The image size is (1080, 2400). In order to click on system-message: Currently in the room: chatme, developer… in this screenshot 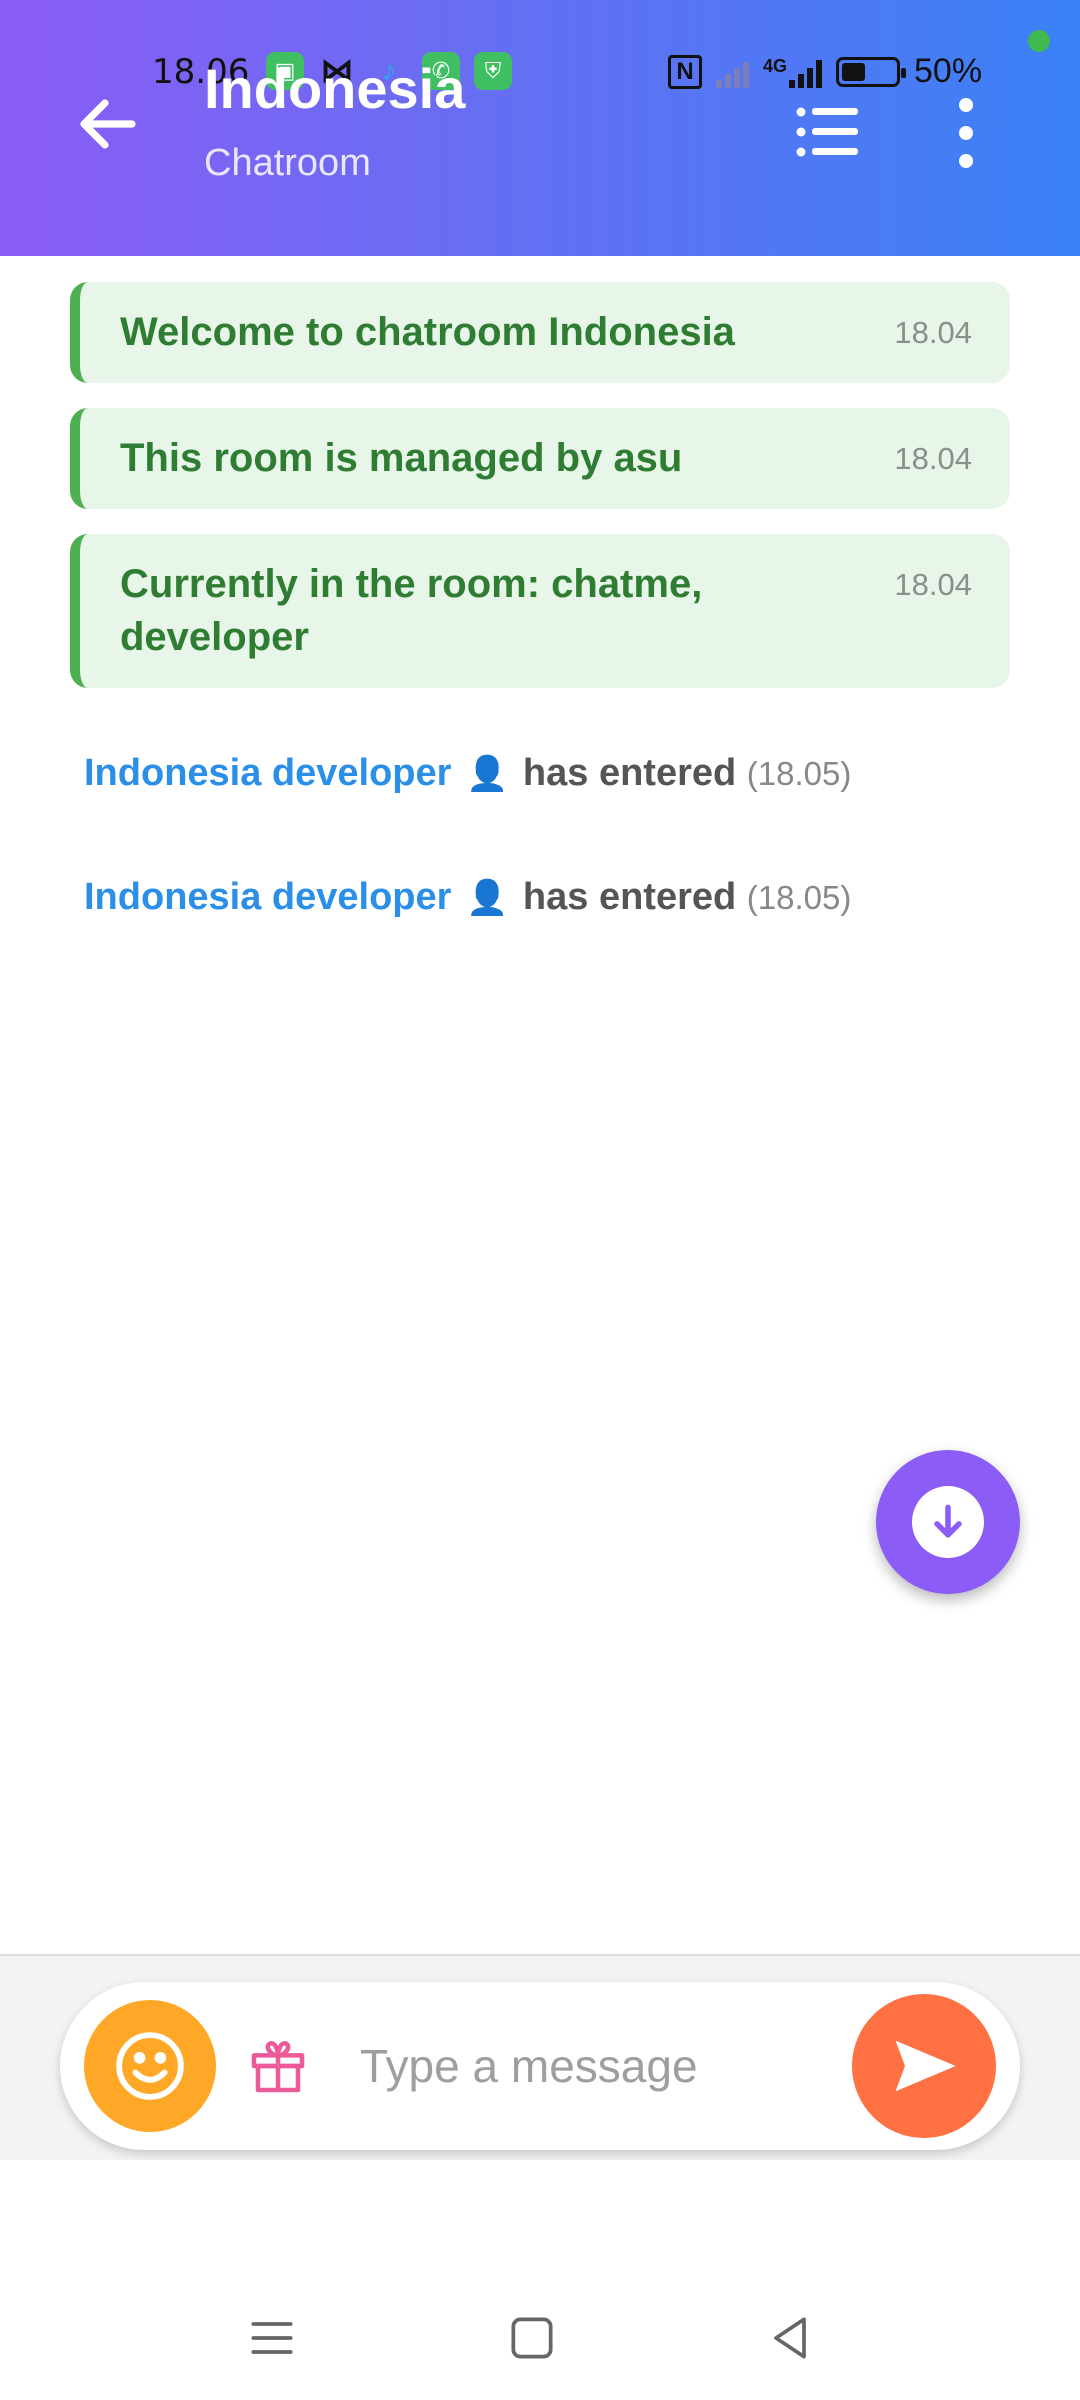, I will do `click(540, 611)`.